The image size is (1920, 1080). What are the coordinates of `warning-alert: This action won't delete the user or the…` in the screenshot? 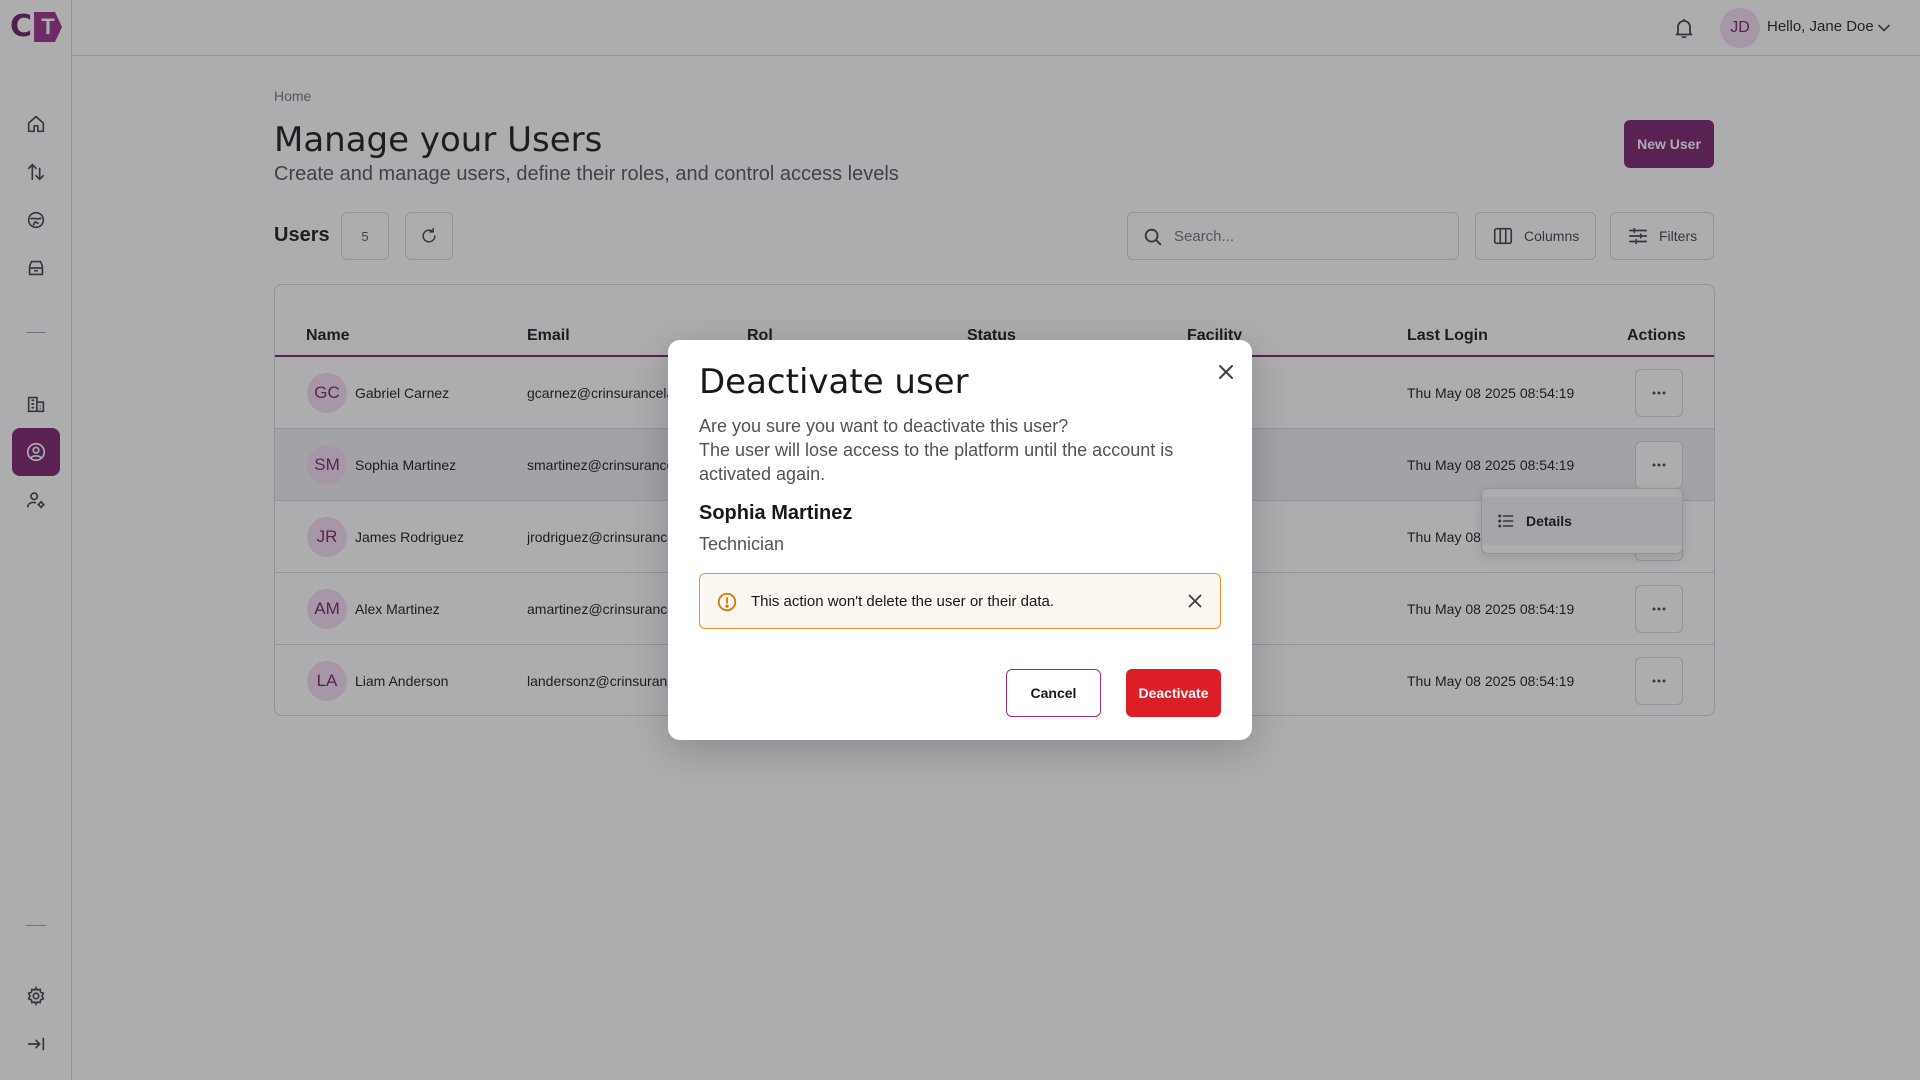 It's located at (960, 601).